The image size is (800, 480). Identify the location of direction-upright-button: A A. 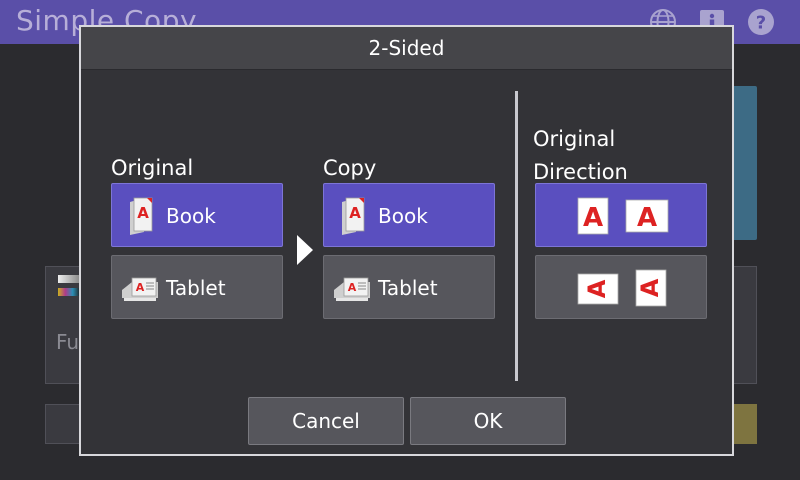
(621, 215).